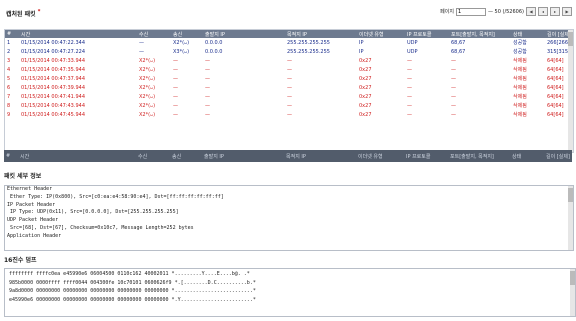  What do you see at coordinates (154, 34) in the screenshot?
I see `col-recv: 수신` at bounding box center [154, 34].